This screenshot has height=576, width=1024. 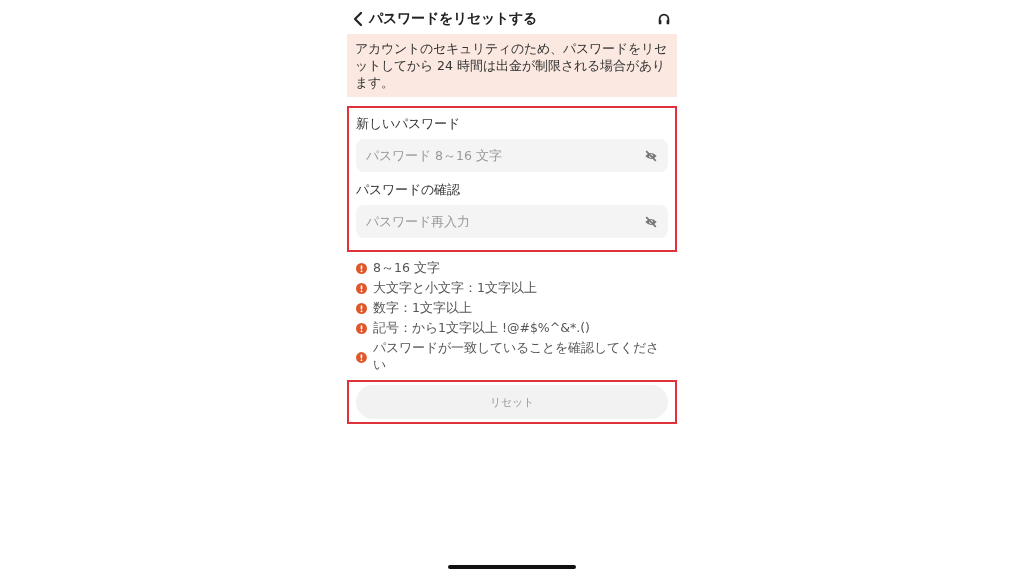 What do you see at coordinates (408, 124) in the screenshot?
I see `field-label: 新しいパスワード` at bounding box center [408, 124].